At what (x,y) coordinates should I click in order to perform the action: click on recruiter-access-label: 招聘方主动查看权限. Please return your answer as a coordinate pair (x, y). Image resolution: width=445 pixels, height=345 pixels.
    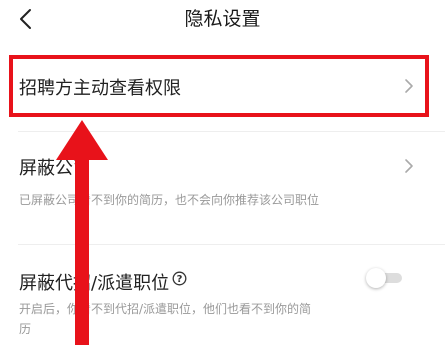
    Looking at the image, I should click on (100, 88).